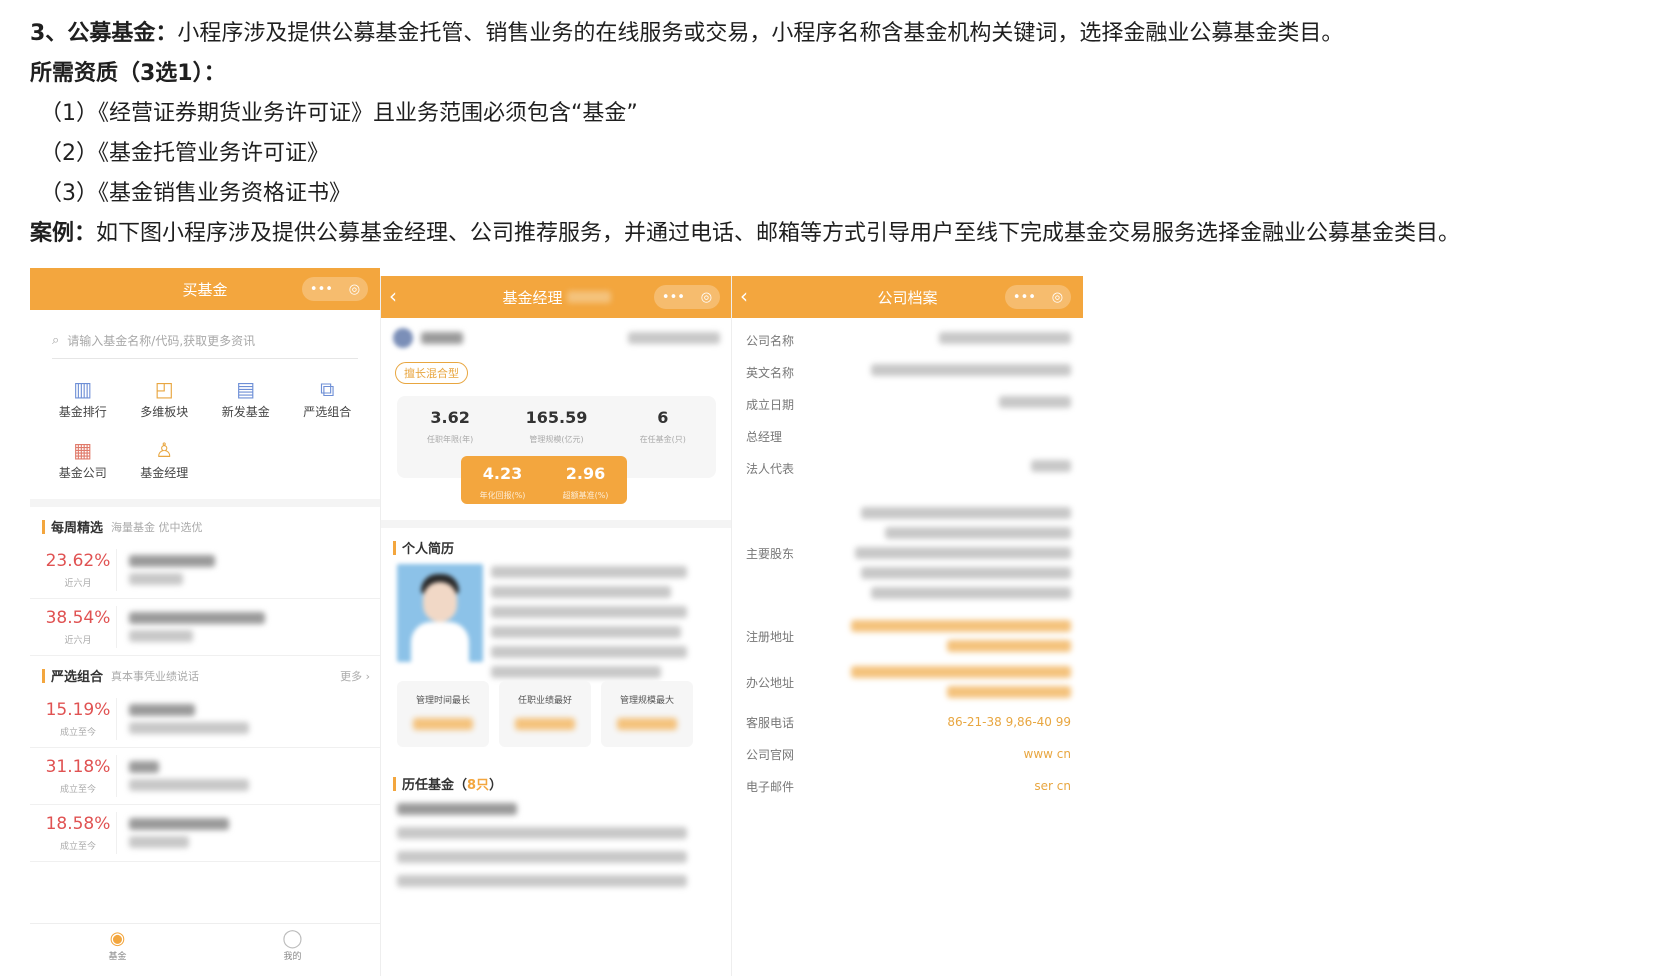 Image resolution: width=1659 pixels, height=977 pixels. I want to click on stat-label: 任职年限(年), so click(450, 439).